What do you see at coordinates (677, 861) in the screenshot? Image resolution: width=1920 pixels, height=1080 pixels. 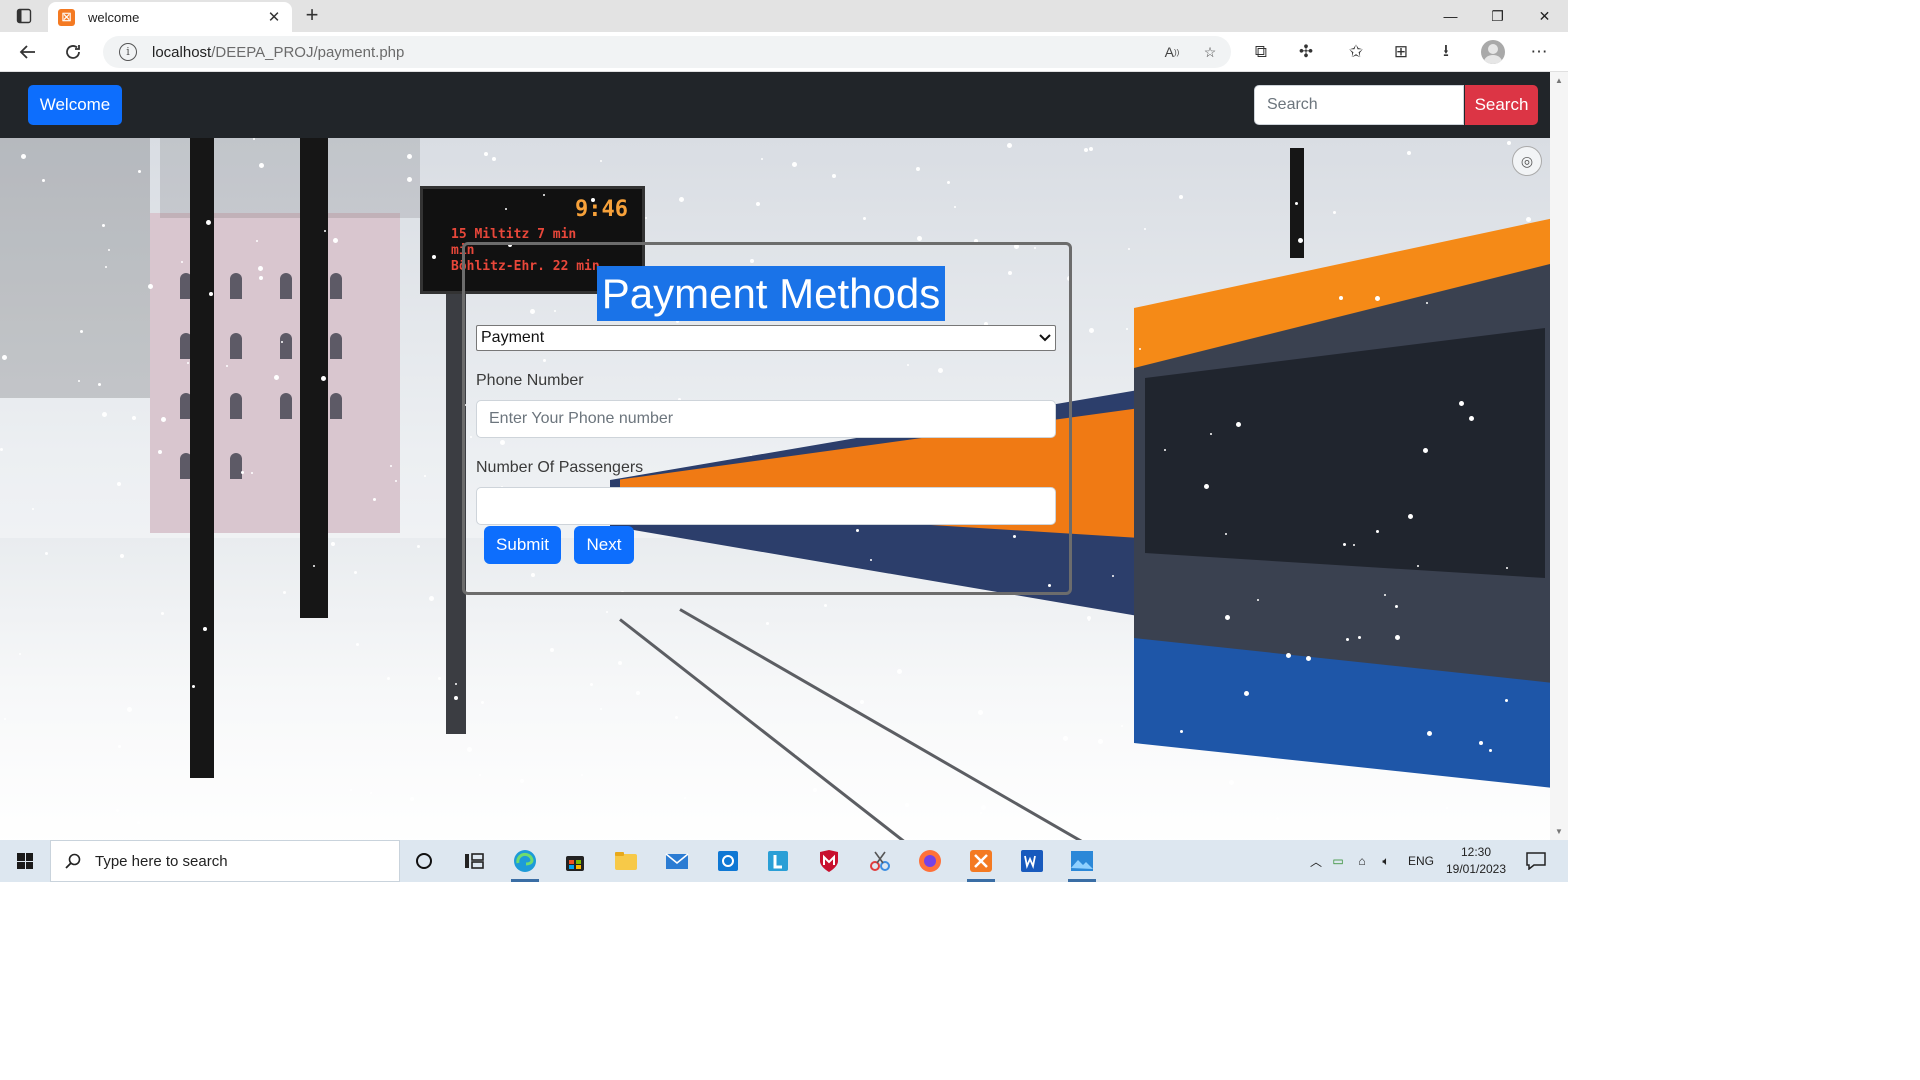 I see `mail-icon` at bounding box center [677, 861].